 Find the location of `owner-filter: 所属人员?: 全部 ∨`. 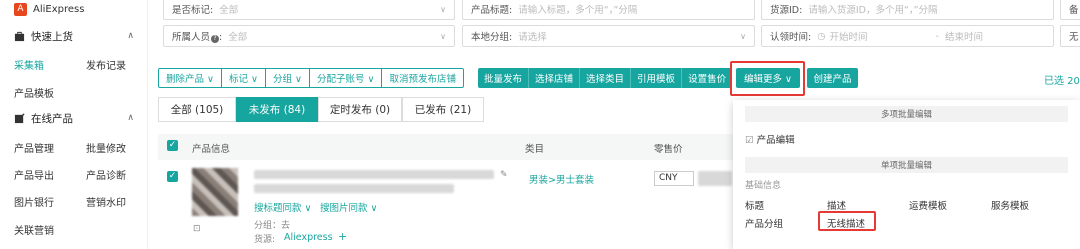

owner-filter: 所属人员?: 全部 ∨ is located at coordinates (309, 36).